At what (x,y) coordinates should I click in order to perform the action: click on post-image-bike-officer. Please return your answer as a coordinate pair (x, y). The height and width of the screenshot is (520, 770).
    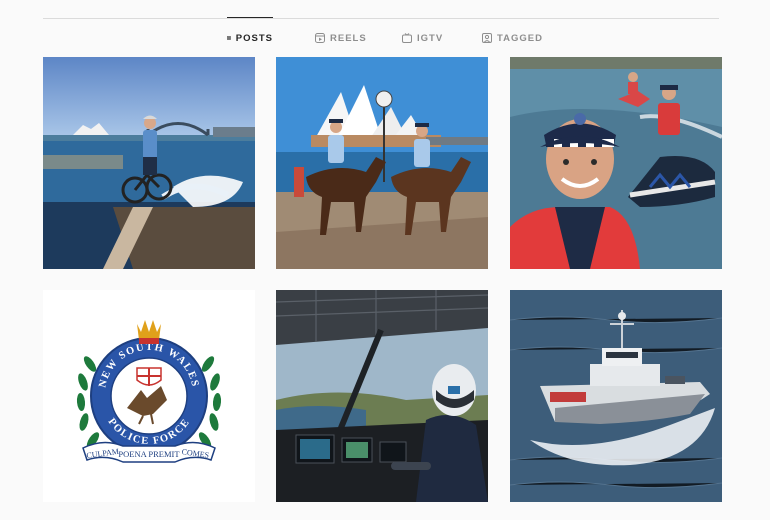
    Looking at the image, I should click on (149, 163).